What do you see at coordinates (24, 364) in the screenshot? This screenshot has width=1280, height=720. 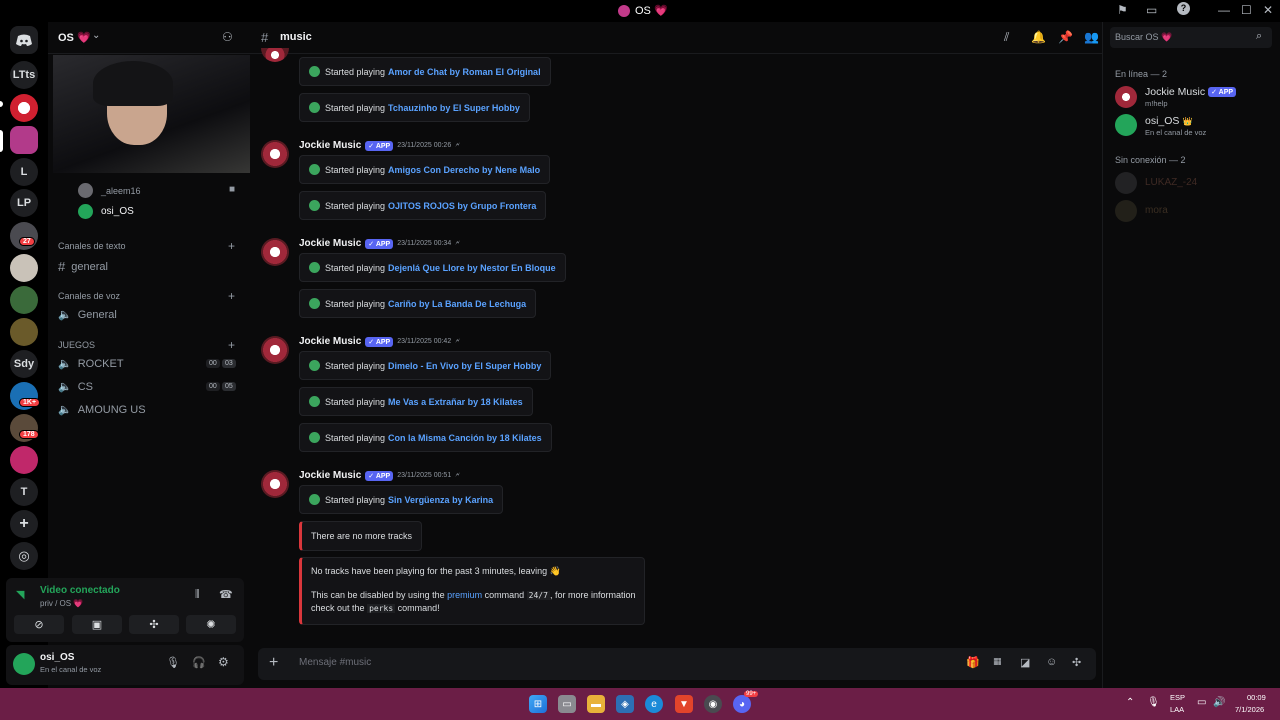 I see `server-sdy: Sdy` at bounding box center [24, 364].